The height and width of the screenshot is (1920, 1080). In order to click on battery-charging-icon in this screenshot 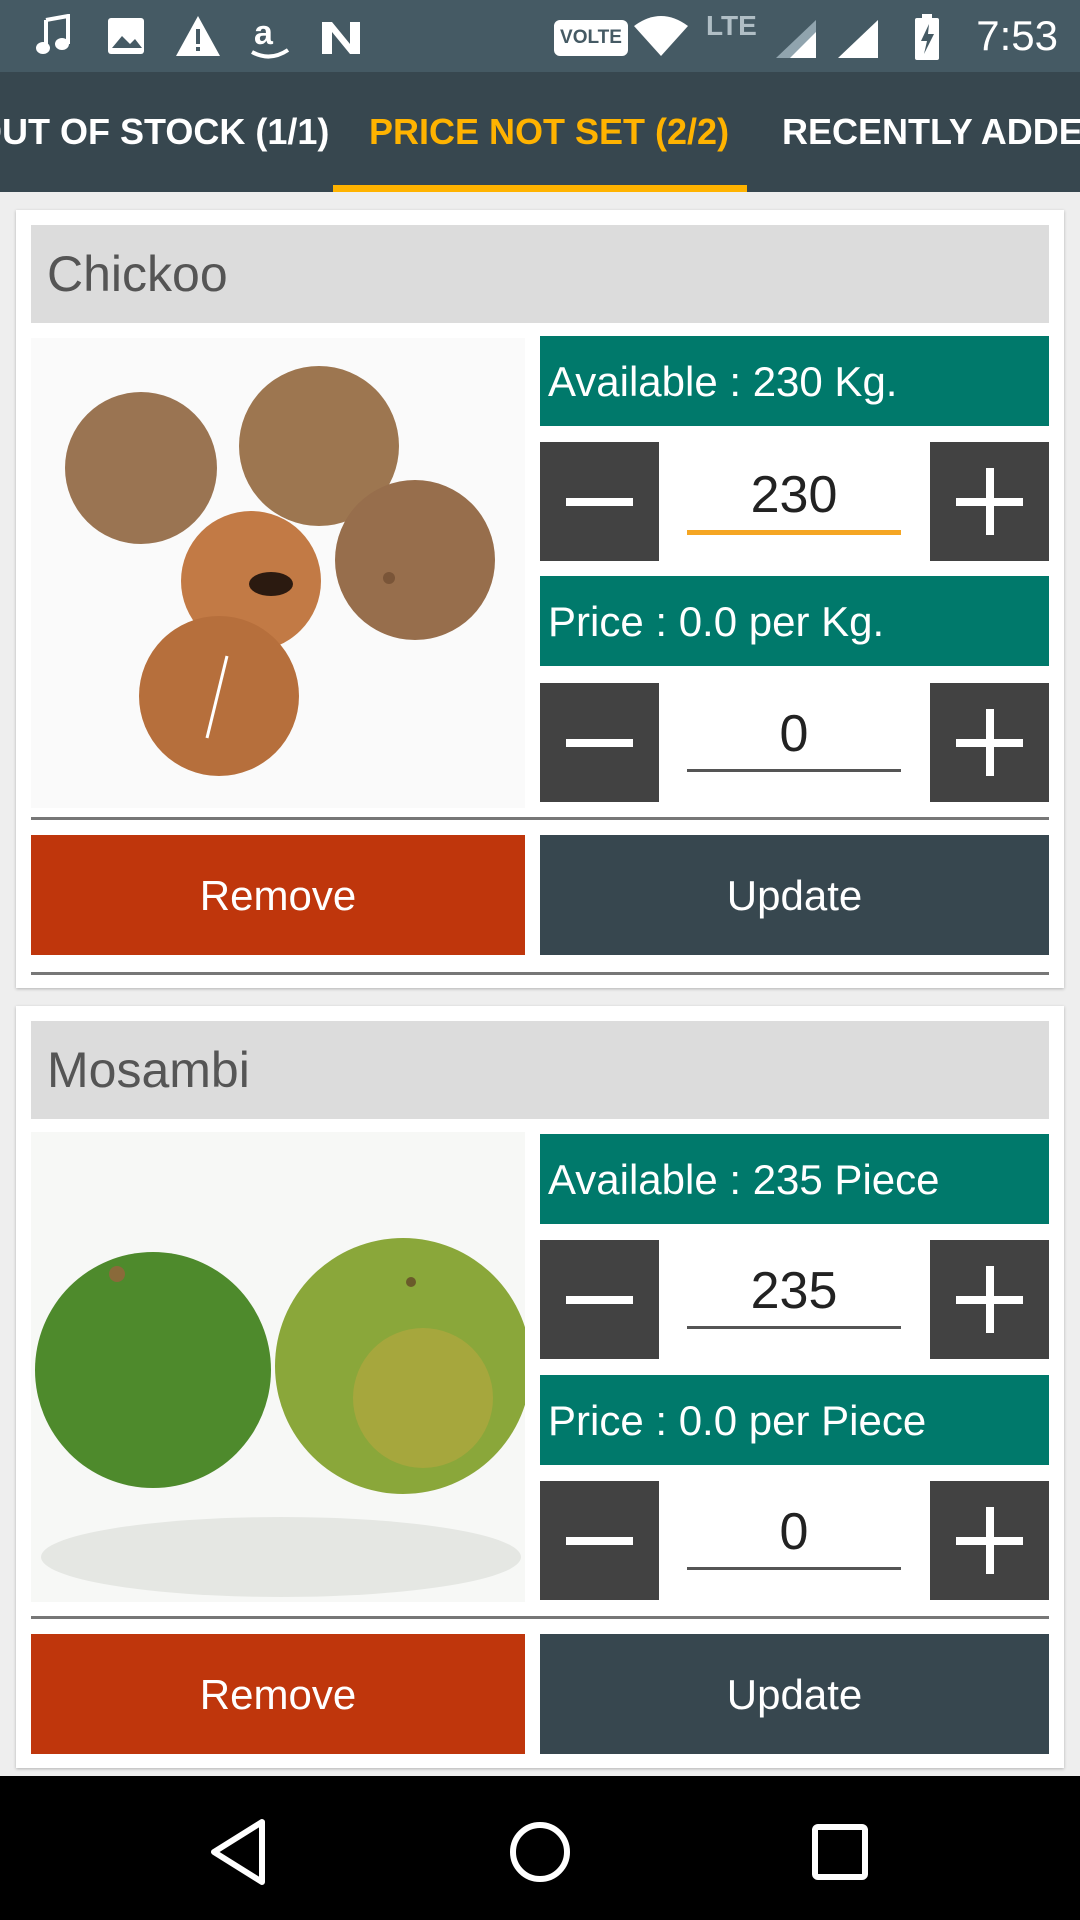, I will do `click(927, 37)`.